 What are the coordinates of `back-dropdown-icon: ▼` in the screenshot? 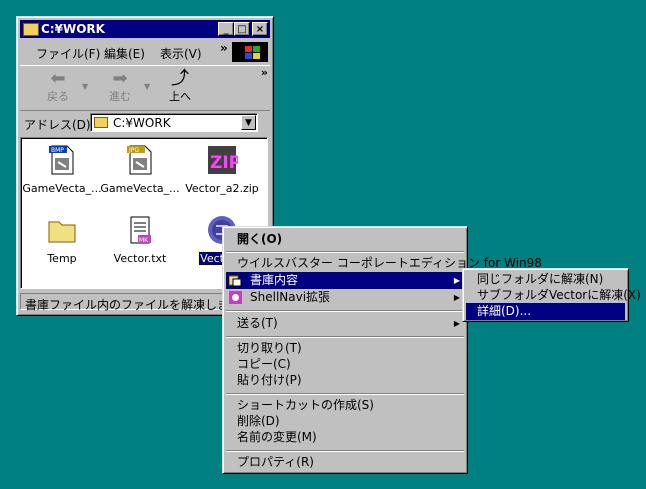 It's located at (85, 86).